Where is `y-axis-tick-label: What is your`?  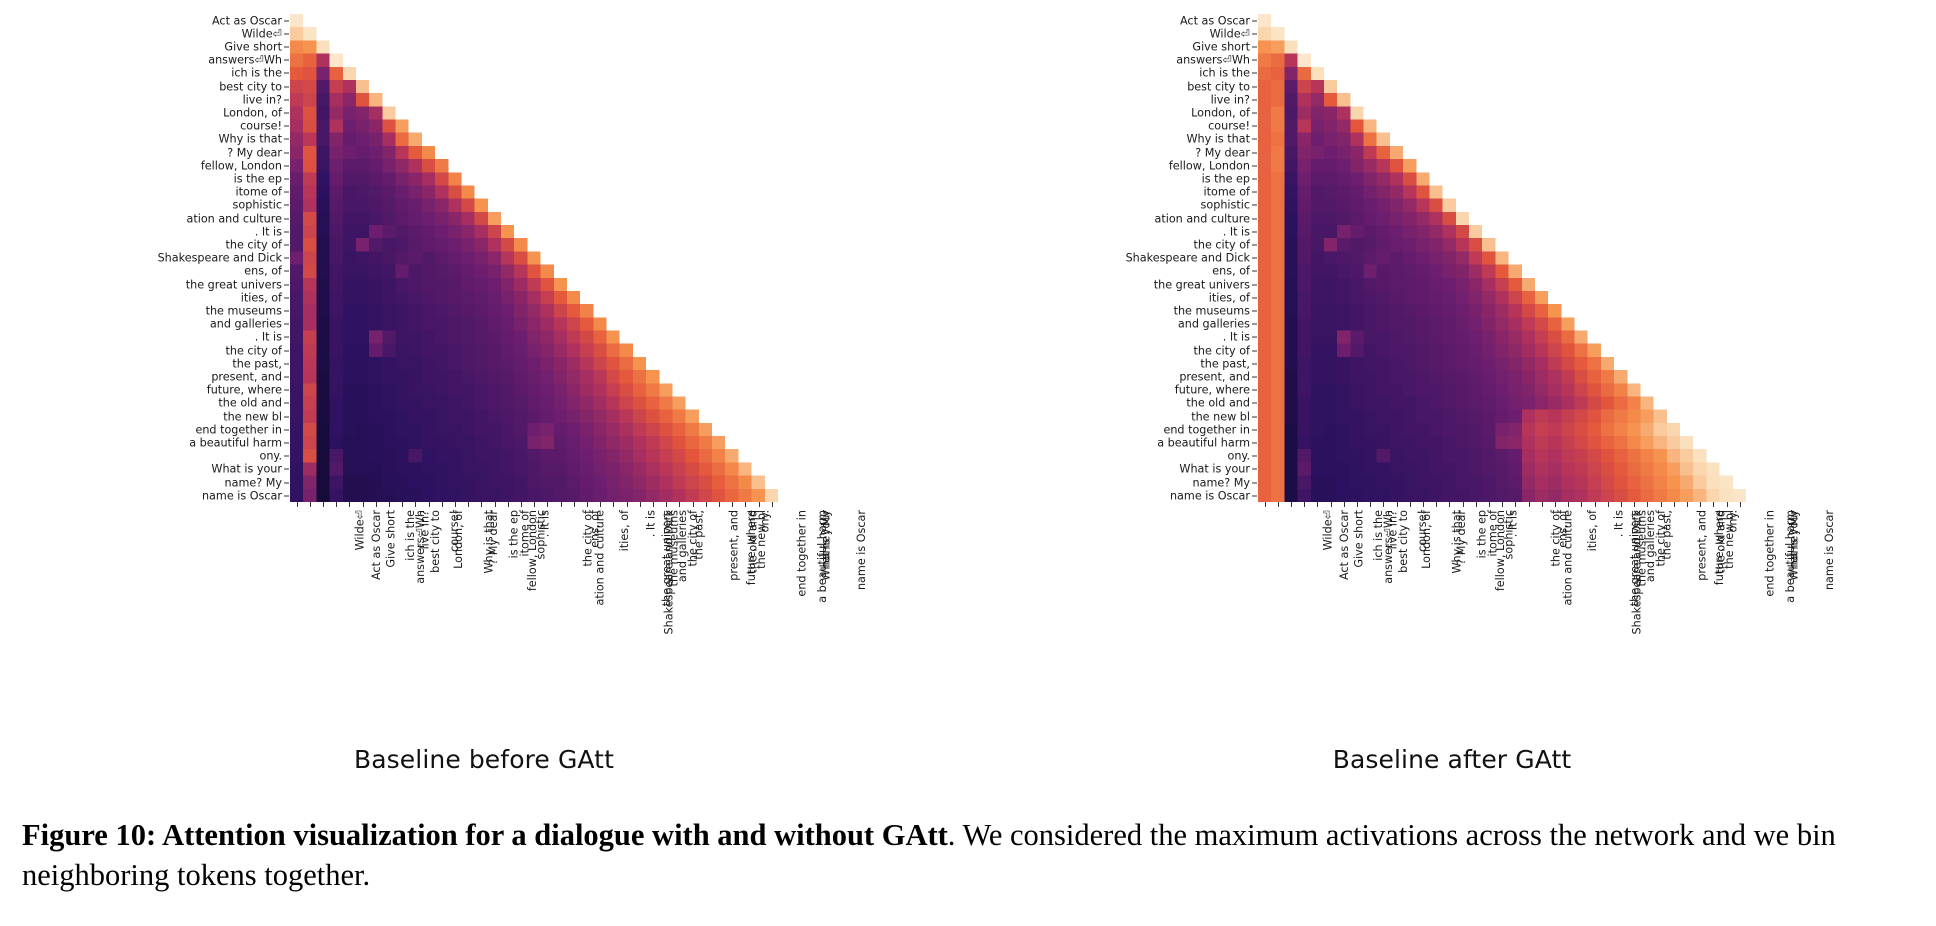
y-axis-tick-label: What is your is located at coordinates (246, 469).